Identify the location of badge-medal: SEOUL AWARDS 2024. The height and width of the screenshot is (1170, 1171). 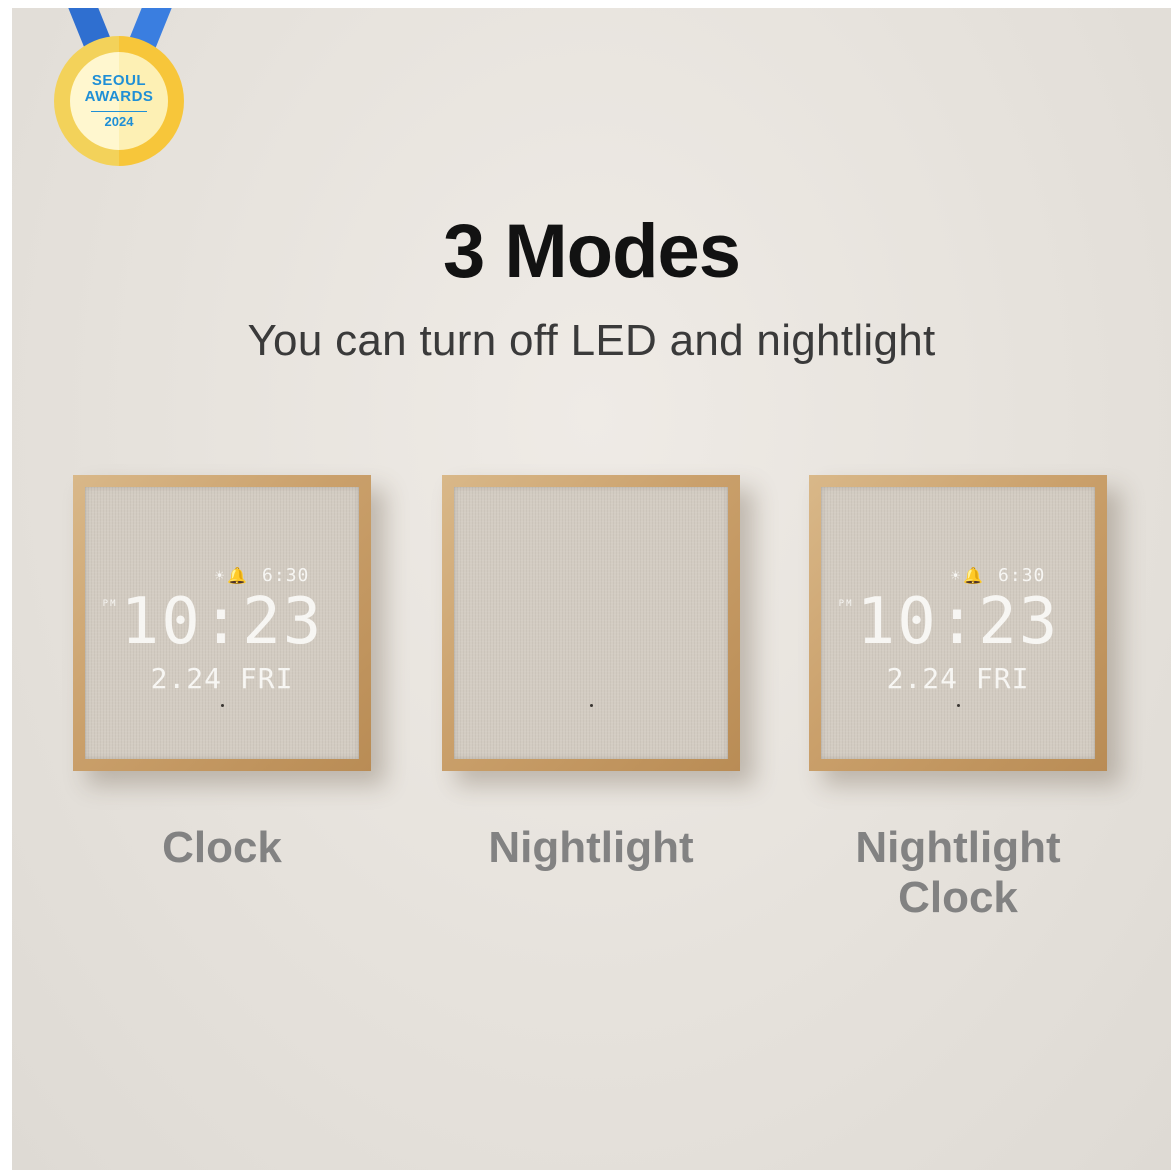
(119, 101).